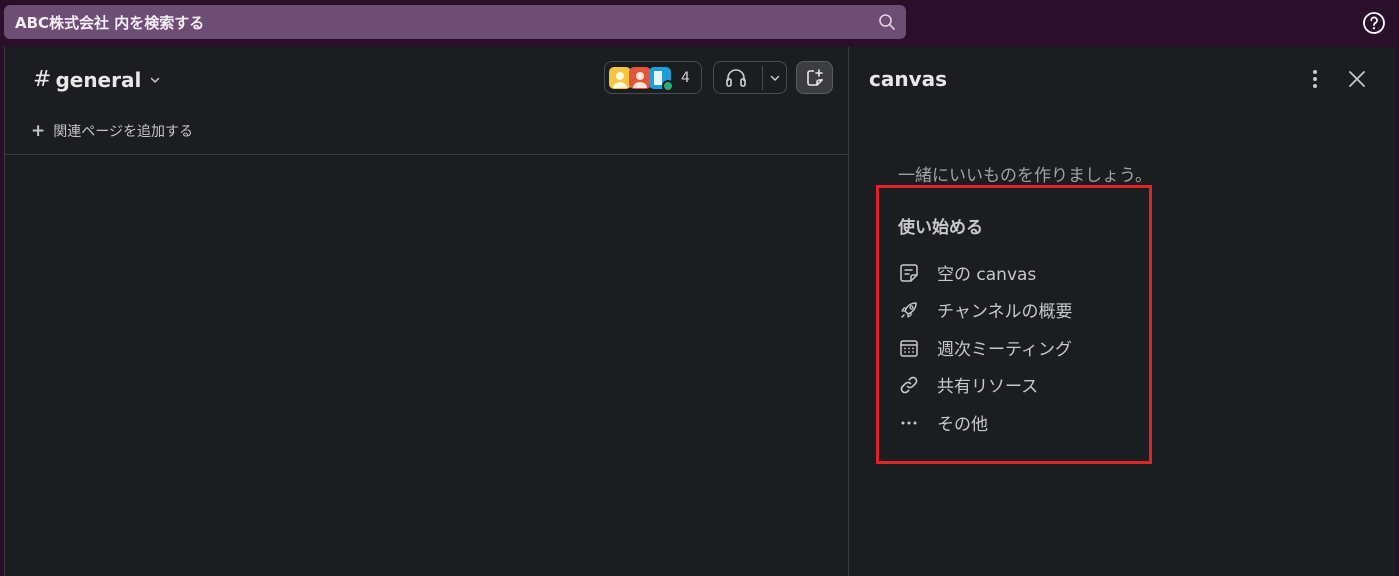  Describe the element at coordinates (987, 275) in the screenshot. I see `template-label: 空の canvas` at that location.